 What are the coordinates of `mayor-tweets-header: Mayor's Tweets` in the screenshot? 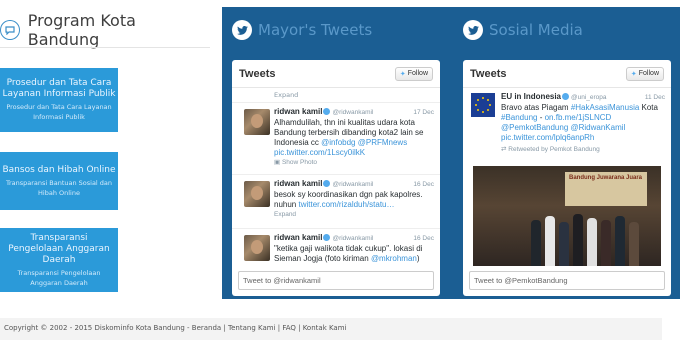 It's located at (302, 30).